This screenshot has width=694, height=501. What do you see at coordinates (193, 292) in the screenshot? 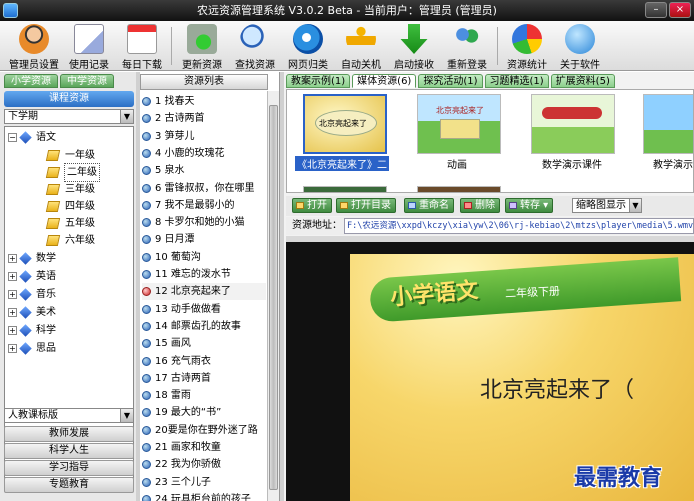
I see `list-item-label: 12 北京亮起来了` at bounding box center [193, 292].